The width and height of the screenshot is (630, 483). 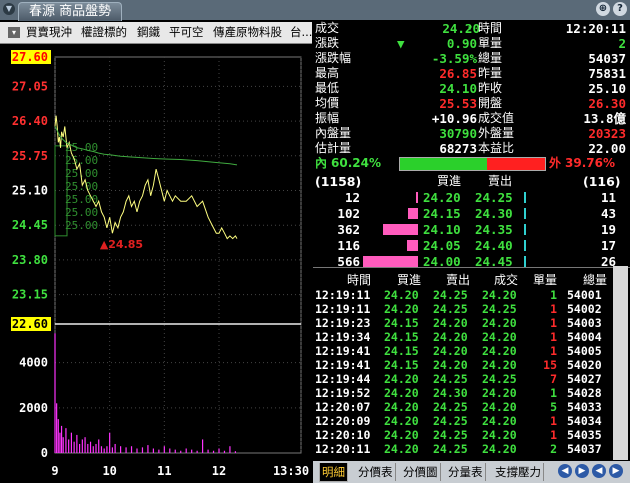 I want to click on low-price-annotation: ▲24.85, so click(x=121, y=244).